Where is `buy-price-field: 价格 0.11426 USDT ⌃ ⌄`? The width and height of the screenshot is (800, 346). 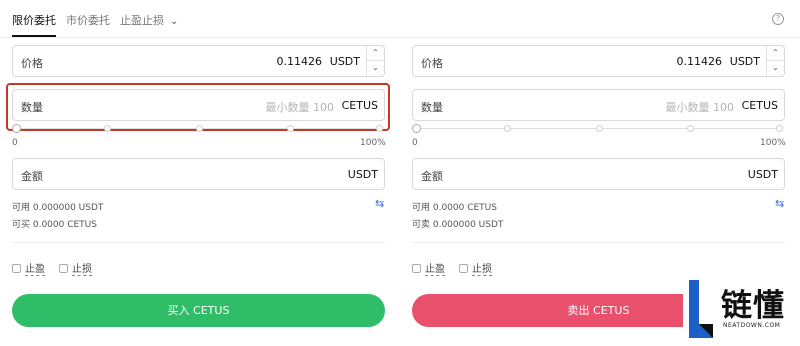 buy-price-field: 价格 0.11426 USDT ⌃ ⌄ is located at coordinates (198, 61).